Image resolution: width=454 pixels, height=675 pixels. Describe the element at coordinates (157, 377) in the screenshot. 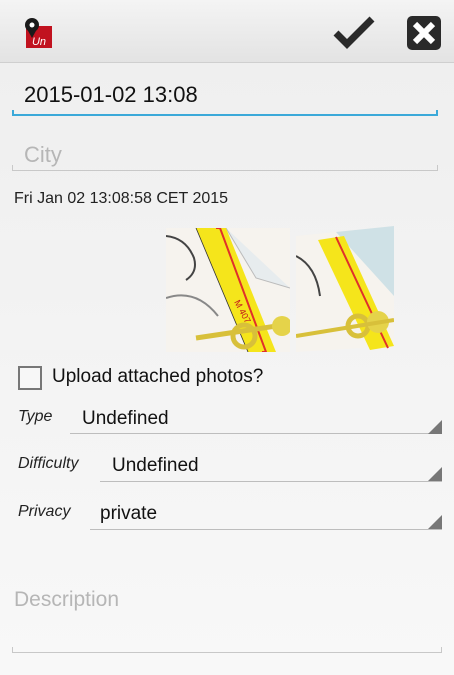

I see `upload-photos-label: Upload attached photos?` at that location.